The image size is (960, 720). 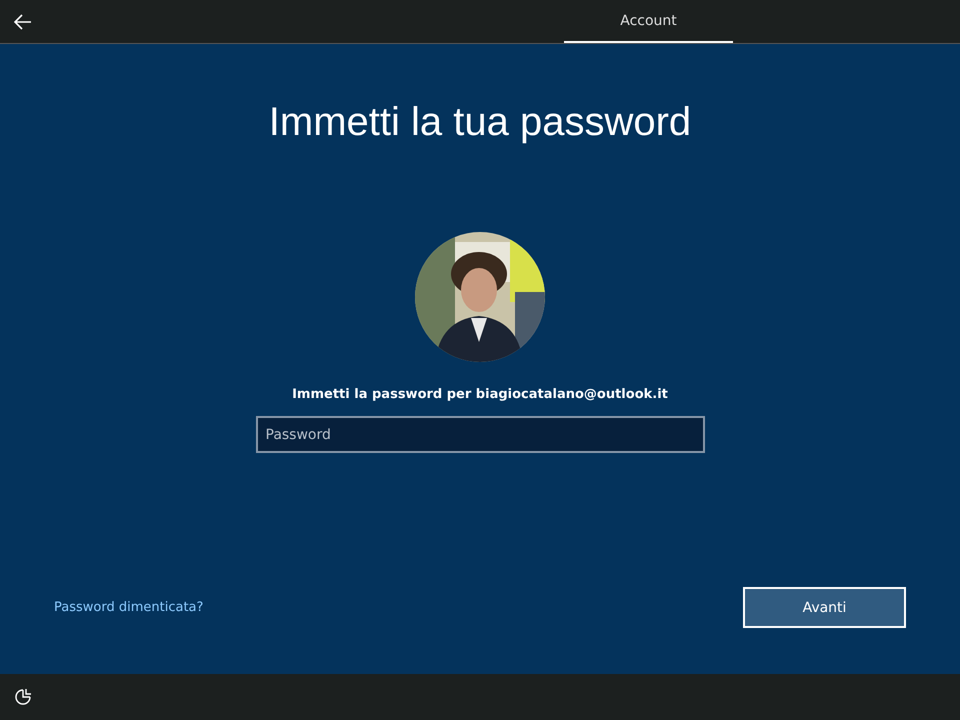 I want to click on forgot-password-link: Password dimenticata?, so click(x=129, y=607).